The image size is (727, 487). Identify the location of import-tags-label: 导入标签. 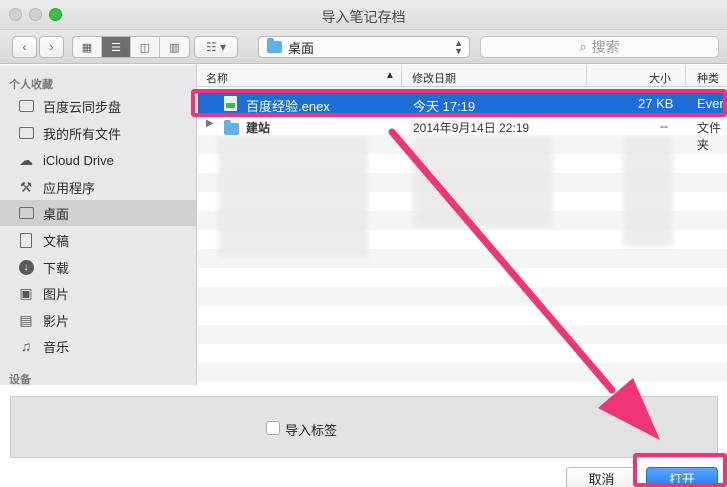
(311, 430).